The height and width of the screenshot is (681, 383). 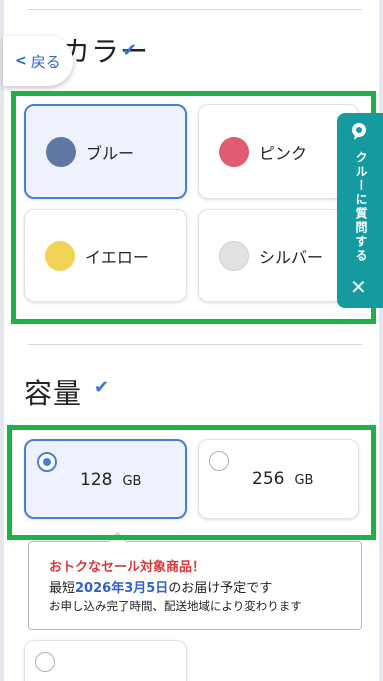 What do you see at coordinates (127, 567) in the screenshot?
I see `sale-headline: おトクなセール対象商品！` at bounding box center [127, 567].